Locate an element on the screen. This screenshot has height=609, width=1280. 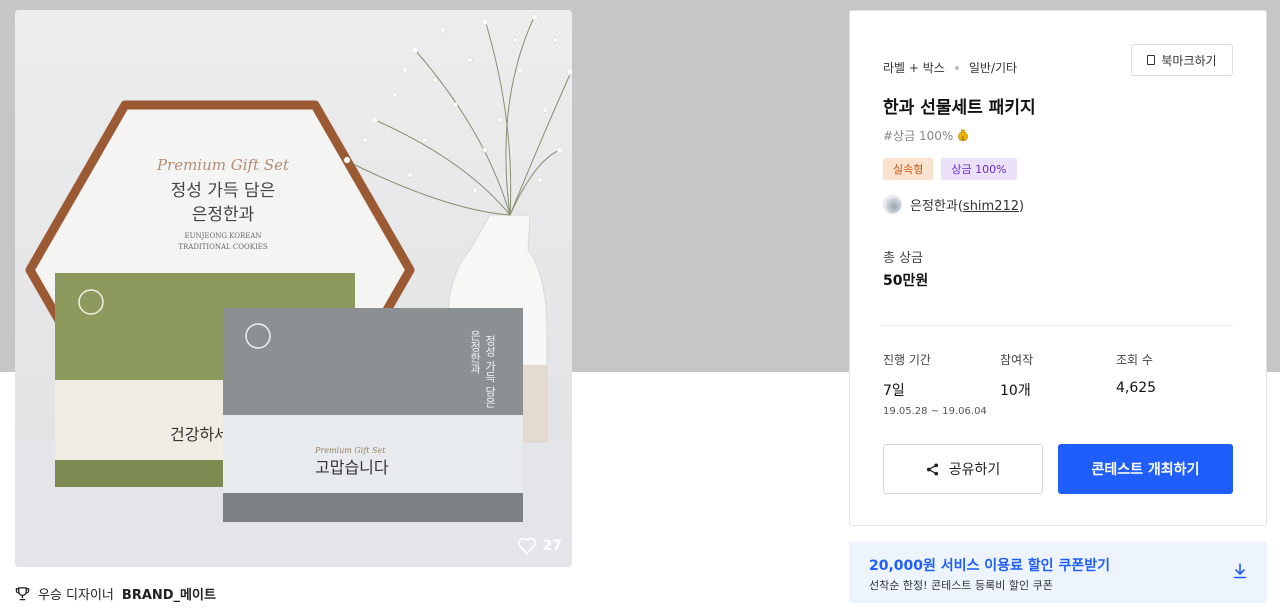
badge-practical: 실속형 is located at coordinates (908, 169).